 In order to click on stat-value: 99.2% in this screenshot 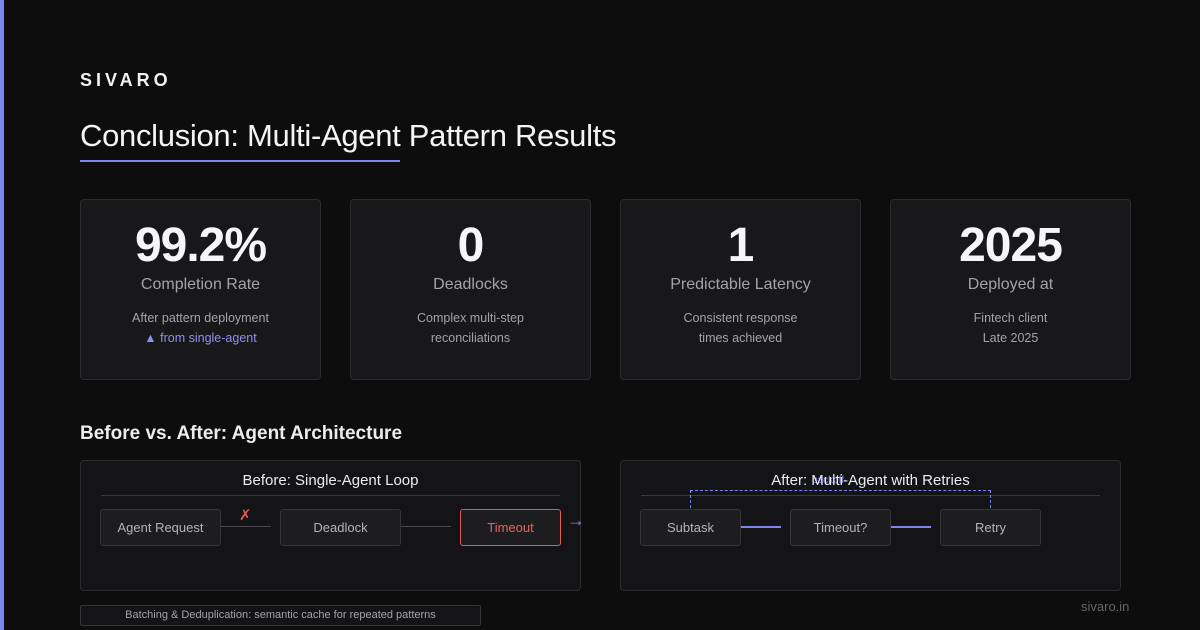, I will do `click(200, 245)`.